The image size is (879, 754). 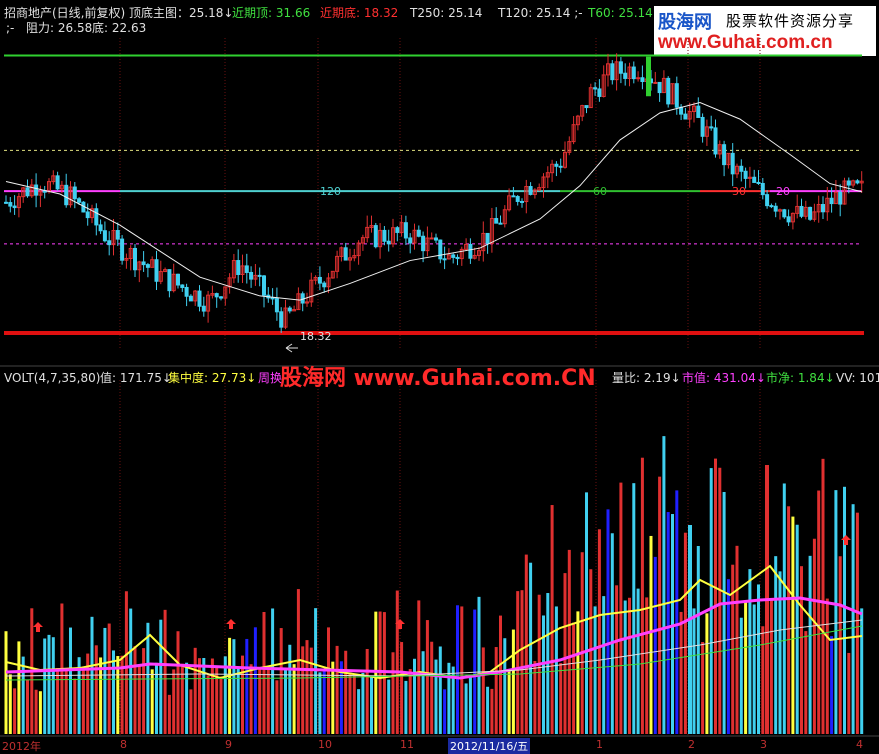 What do you see at coordinates (857, 378) in the screenshot?
I see `vv-value: VV: 101!` at bounding box center [857, 378].